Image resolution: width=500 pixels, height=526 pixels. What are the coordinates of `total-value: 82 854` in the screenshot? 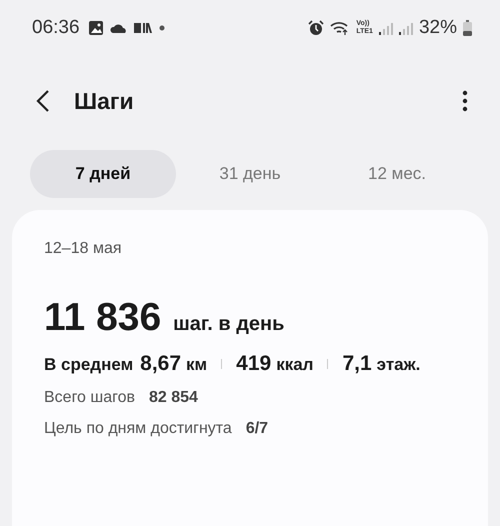 It's located at (173, 398).